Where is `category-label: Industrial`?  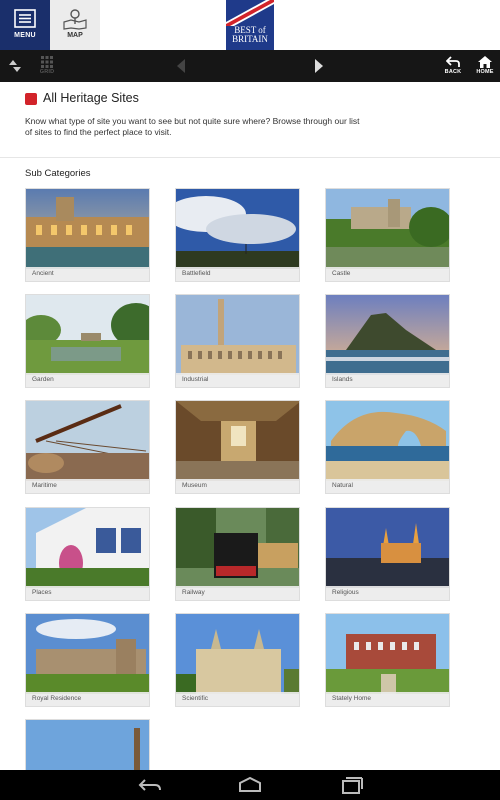 category-label: Industrial is located at coordinates (237, 380).